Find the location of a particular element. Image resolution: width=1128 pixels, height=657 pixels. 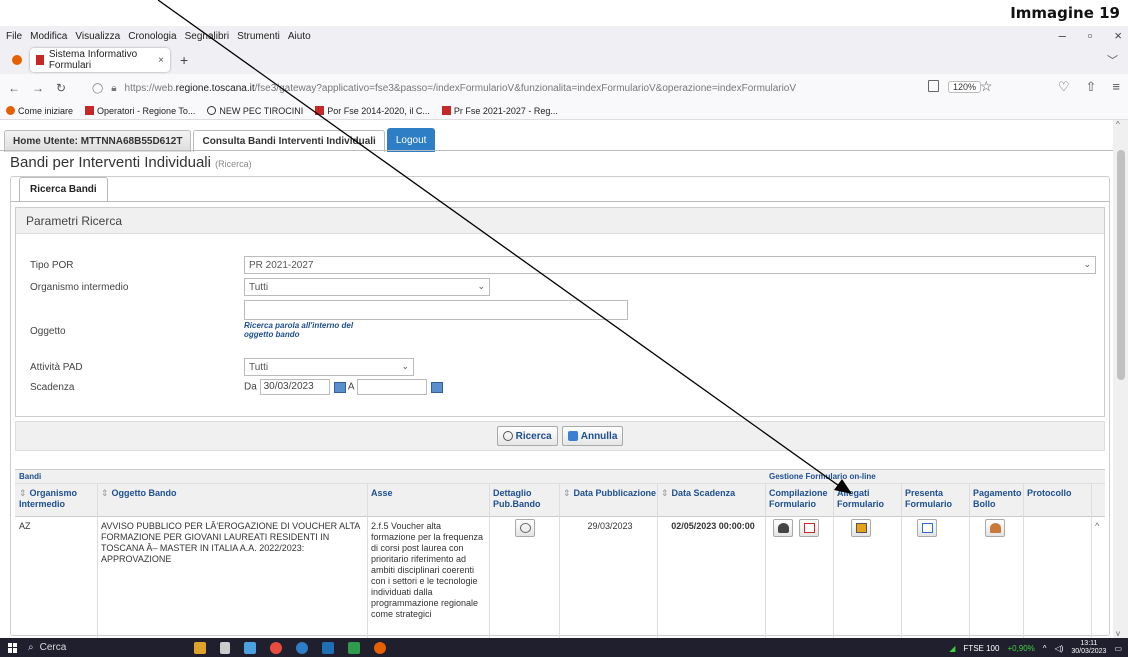

compila-formulario-button is located at coordinates (783, 528).